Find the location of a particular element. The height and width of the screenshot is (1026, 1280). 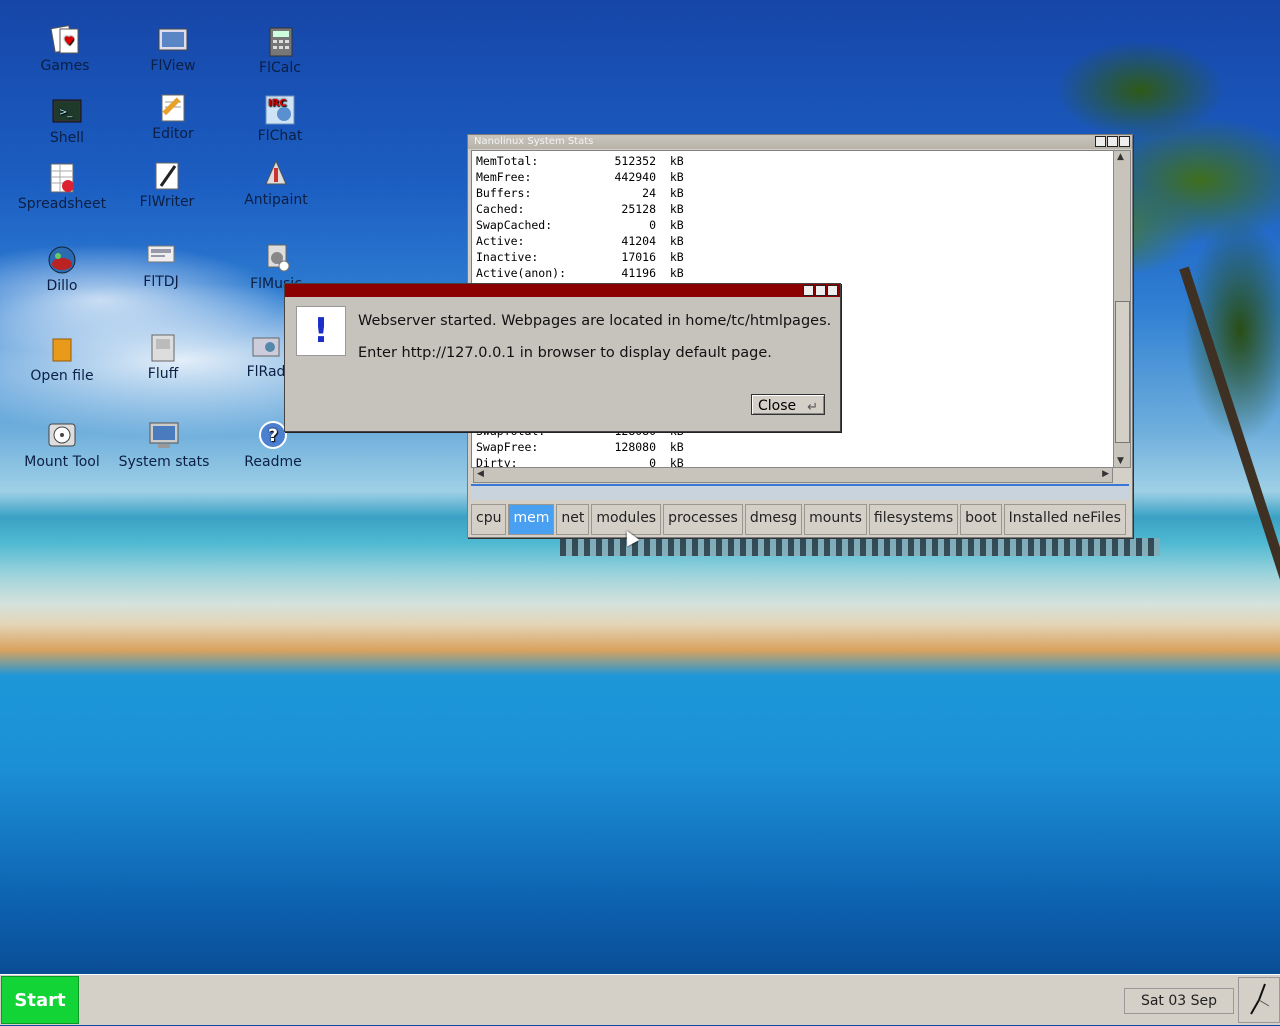

editor-icon is located at coordinates (173, 108).